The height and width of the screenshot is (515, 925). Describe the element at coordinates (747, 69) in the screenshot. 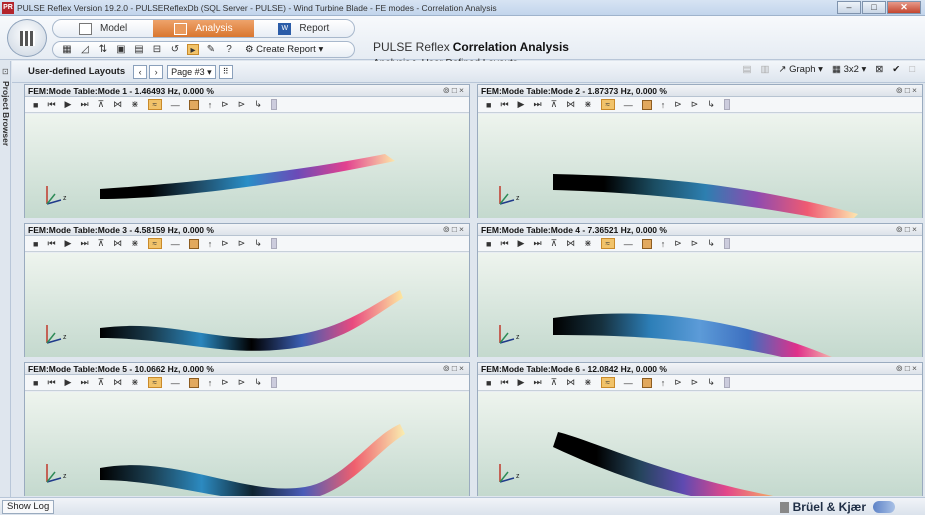

I see `table-view-icon: ▤` at that location.